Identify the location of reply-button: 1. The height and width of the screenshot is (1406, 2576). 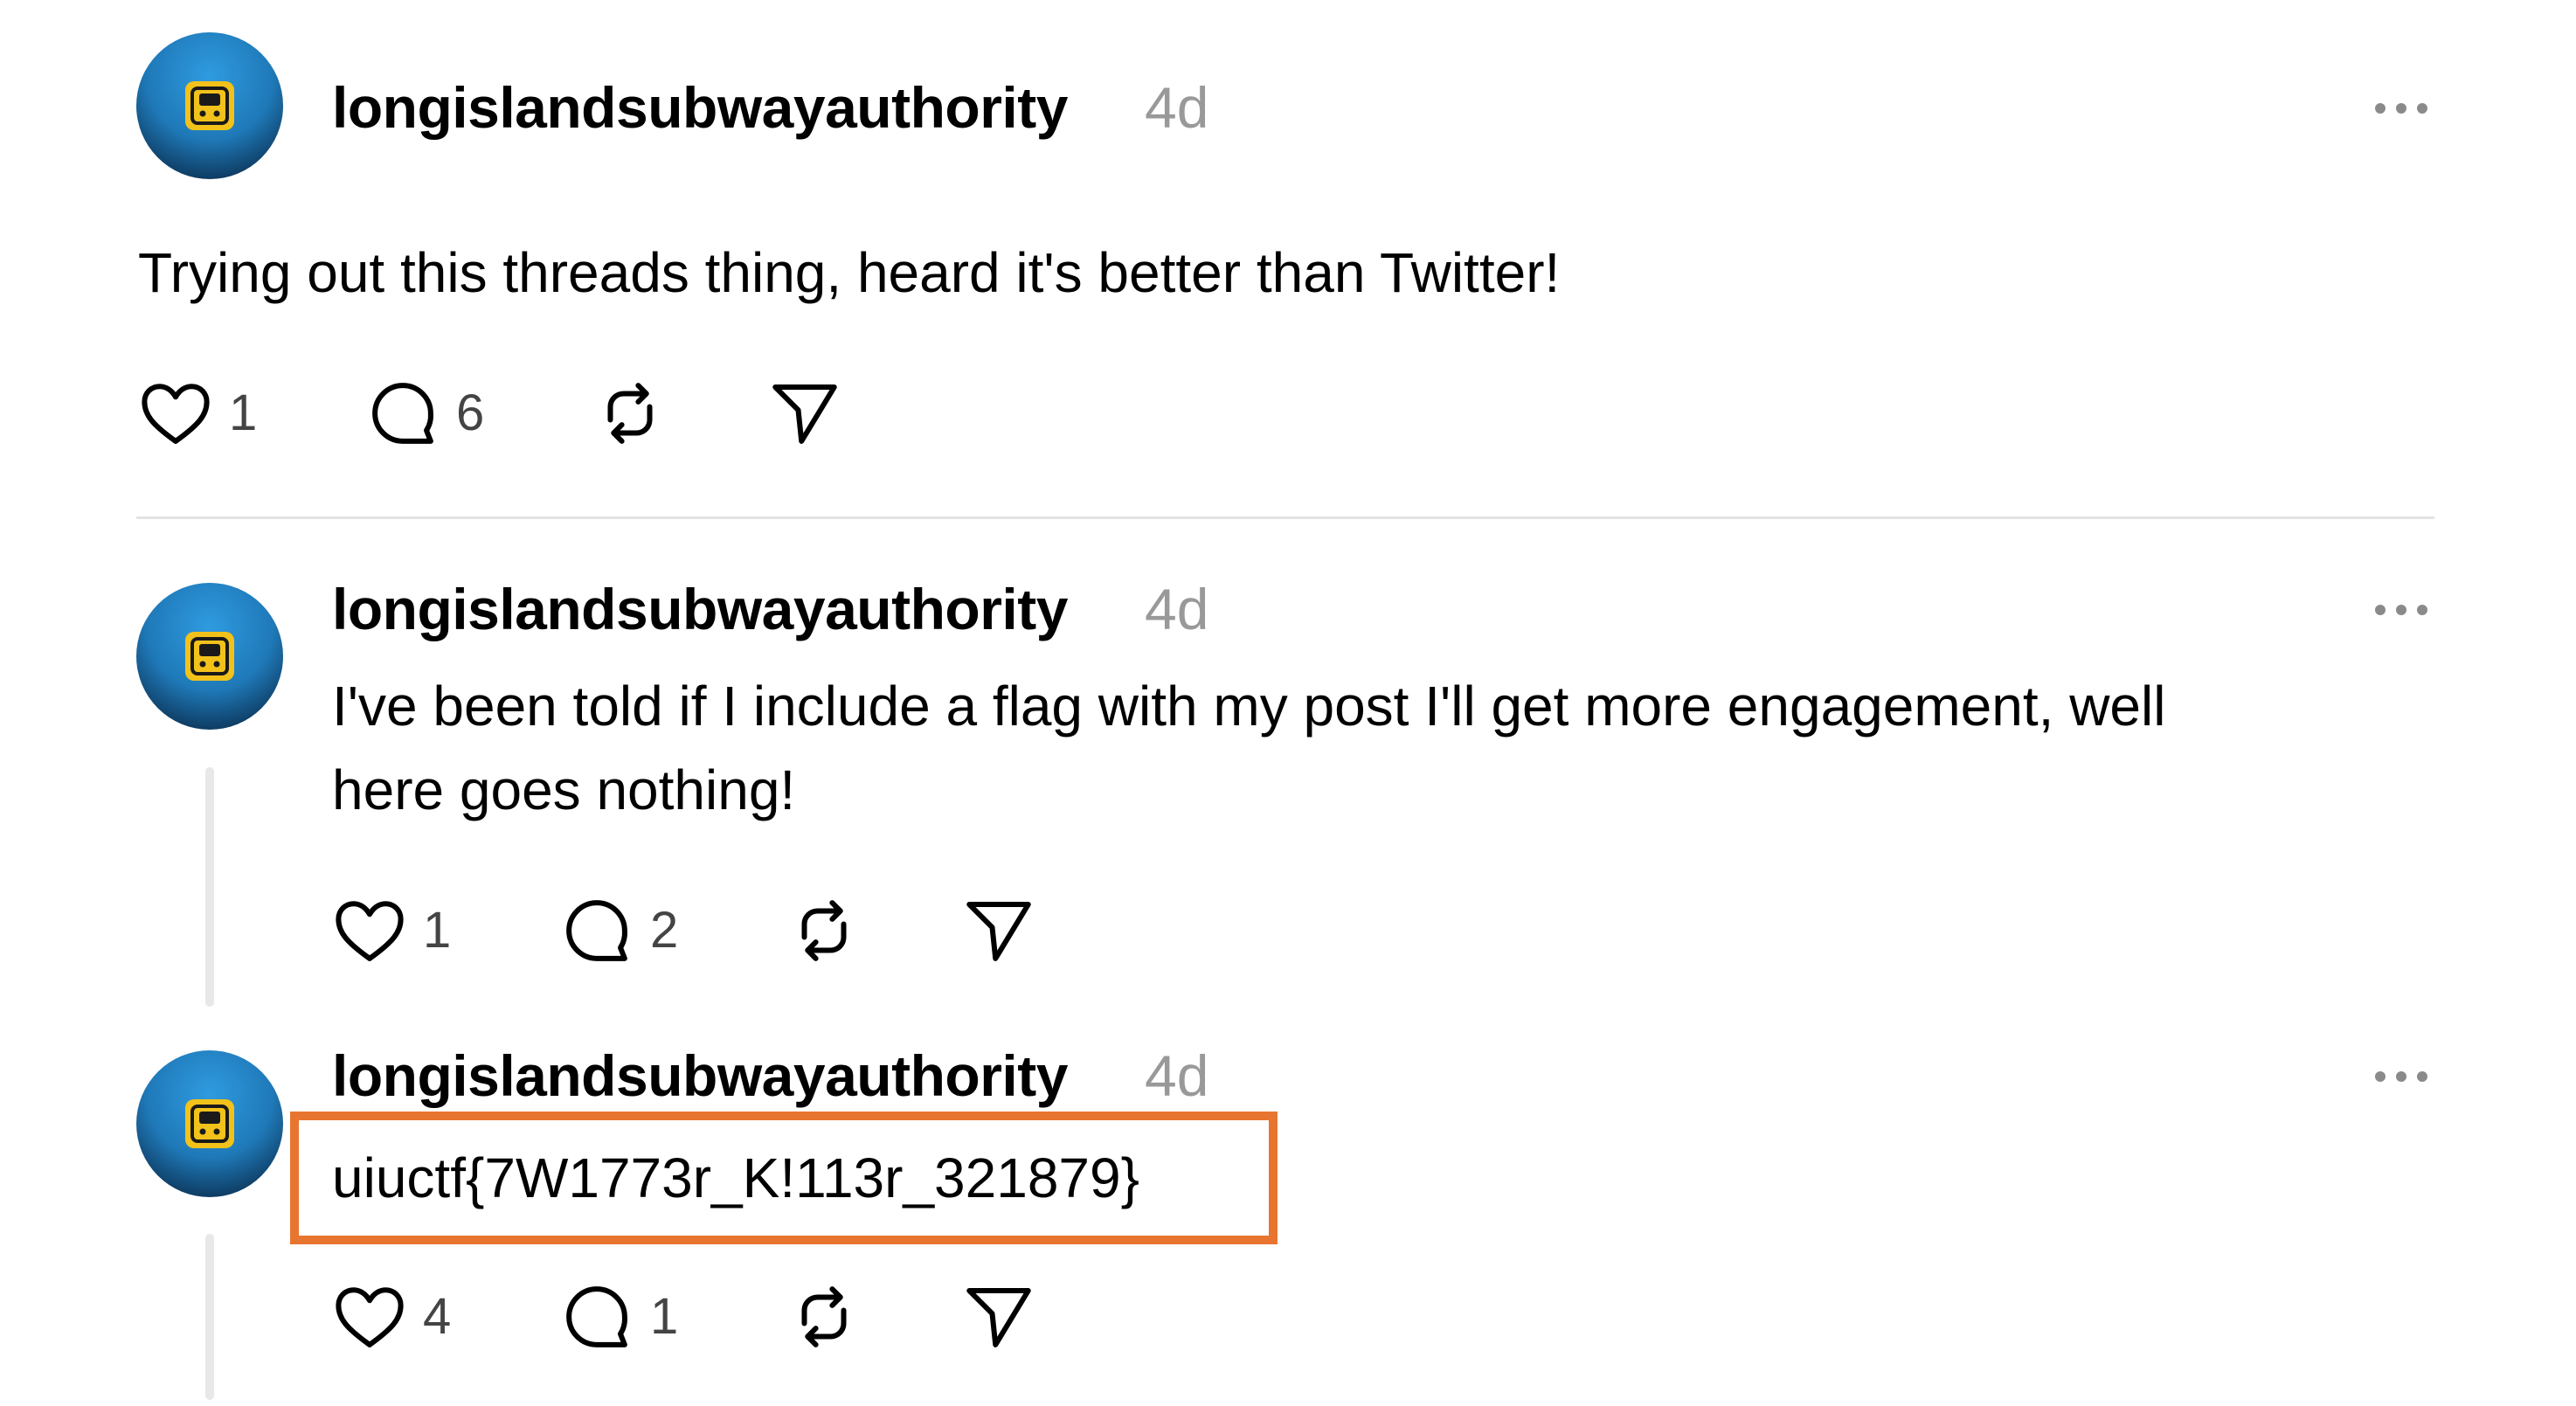
(617, 1317).